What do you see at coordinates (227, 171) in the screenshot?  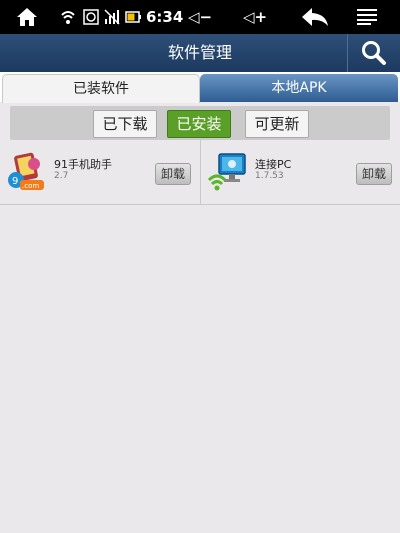 I see `connect-pc-icon` at bounding box center [227, 171].